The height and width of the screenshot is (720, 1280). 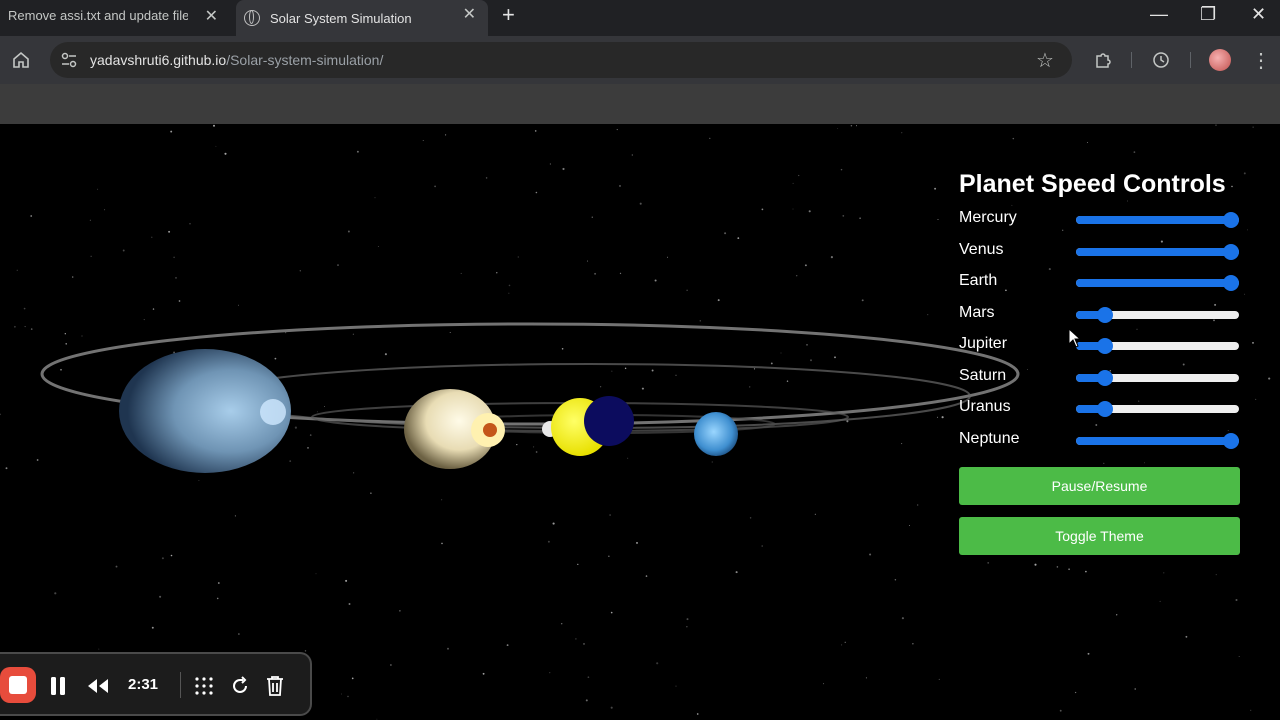 I want to click on extensions-icon, so click(x=1103, y=60).